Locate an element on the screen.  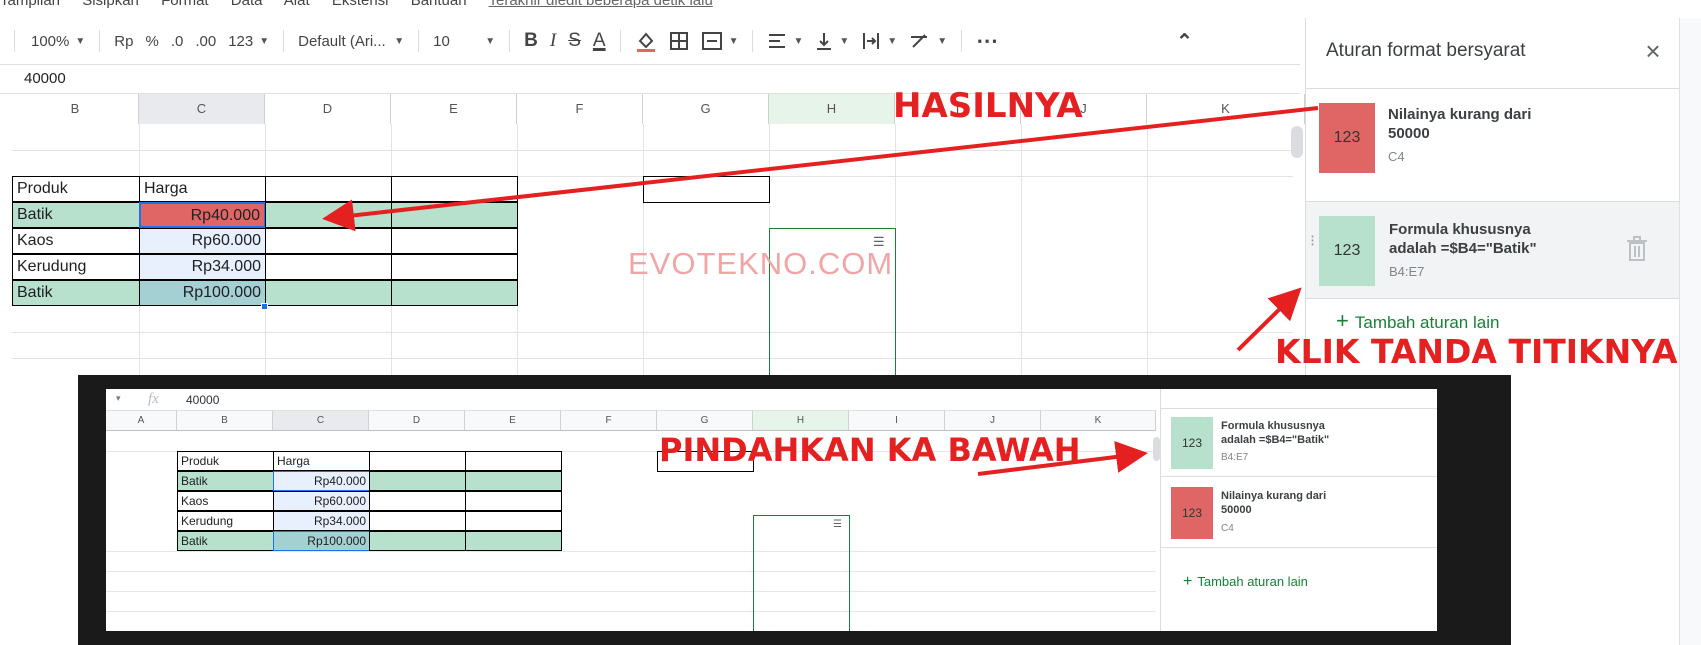
arrow-result is located at coordinates (820, 169).